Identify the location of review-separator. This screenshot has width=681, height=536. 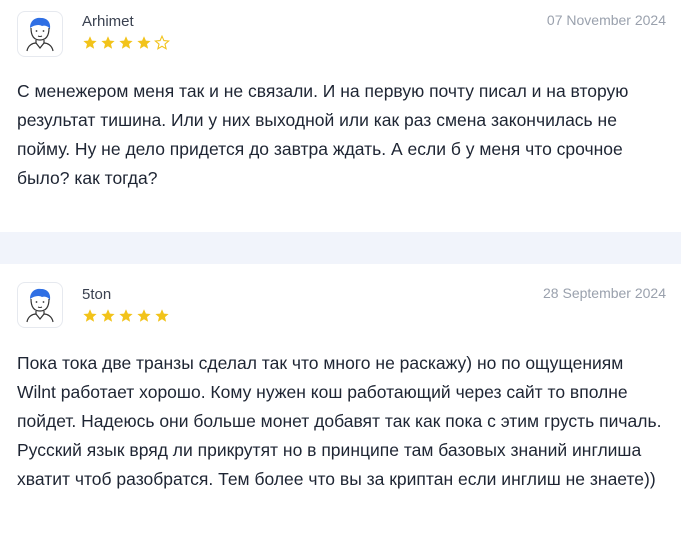
(340, 248).